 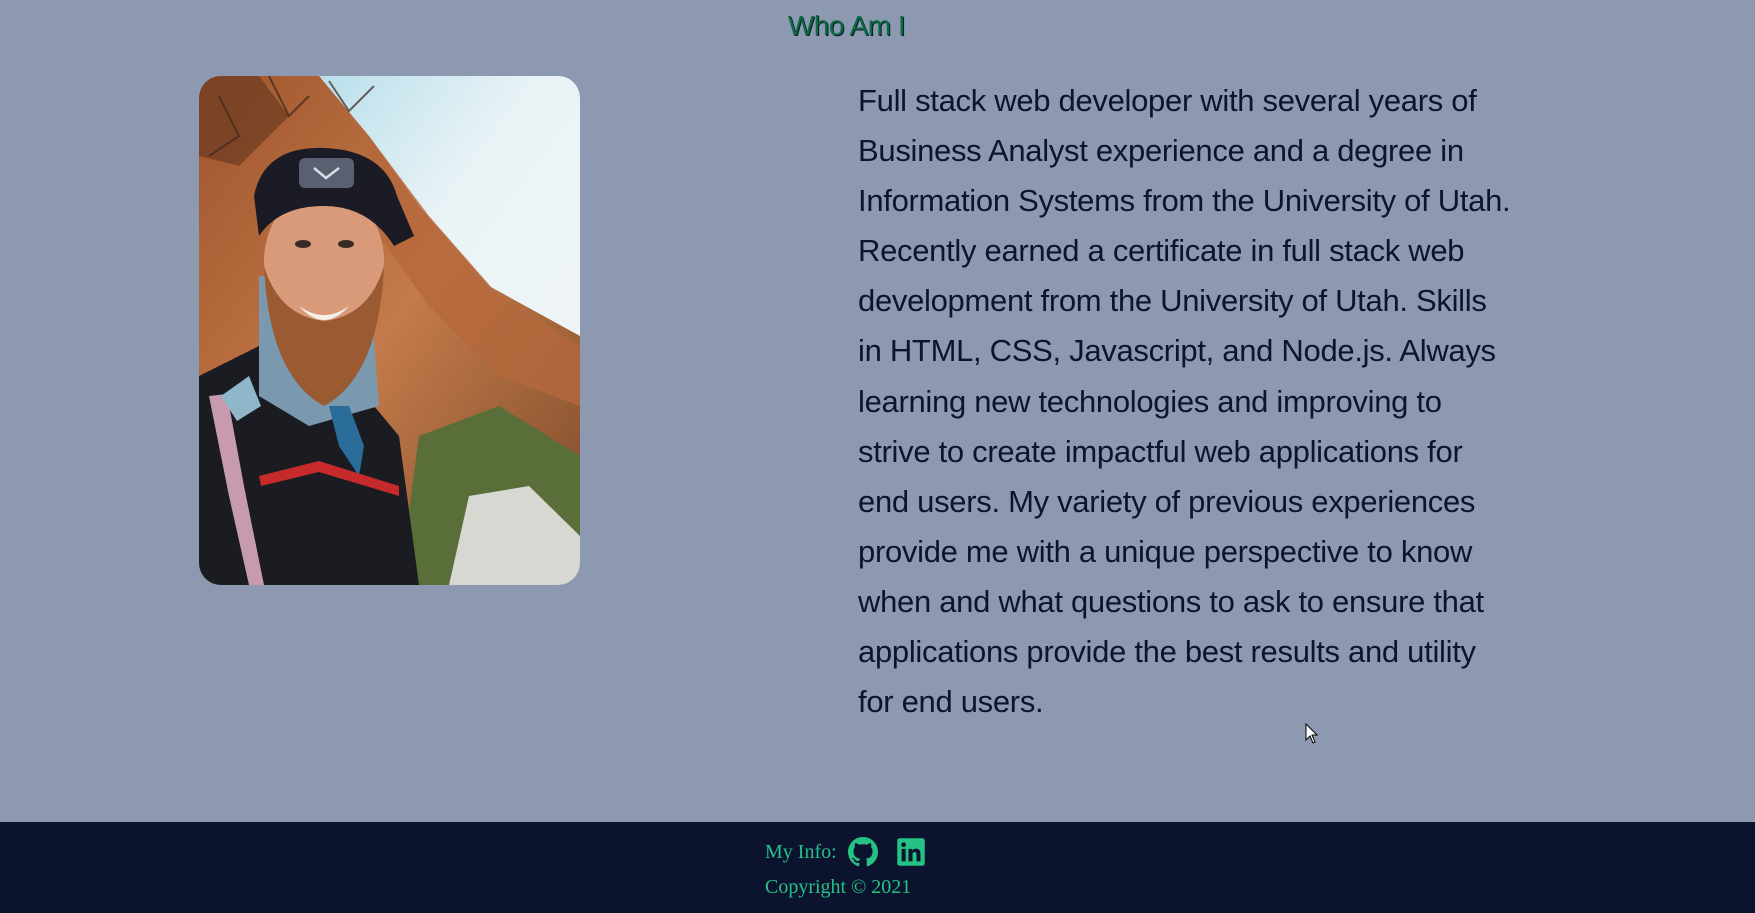 What do you see at coordinates (389, 330) in the screenshot?
I see `portrait-photo` at bounding box center [389, 330].